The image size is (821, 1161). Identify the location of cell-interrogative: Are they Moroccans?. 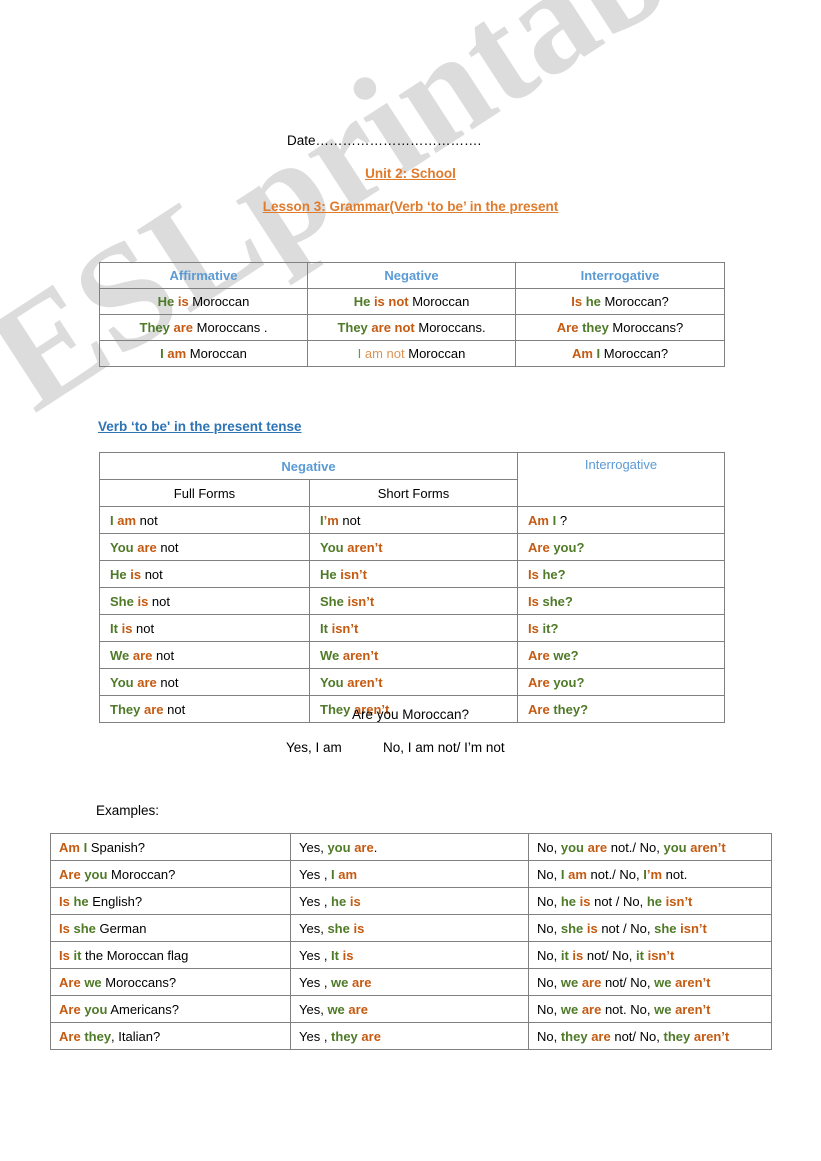
(620, 327).